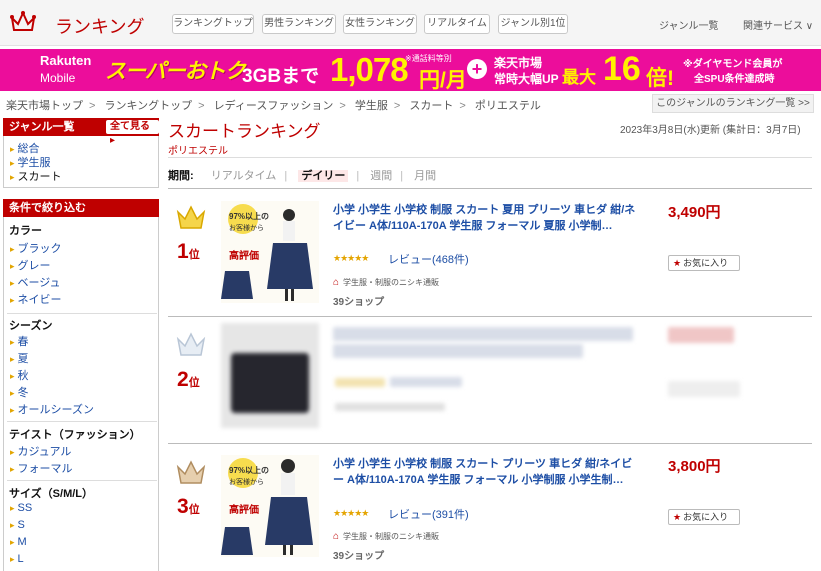 This screenshot has height=571, width=821. I want to click on rank-number: 3位, so click(188, 507).